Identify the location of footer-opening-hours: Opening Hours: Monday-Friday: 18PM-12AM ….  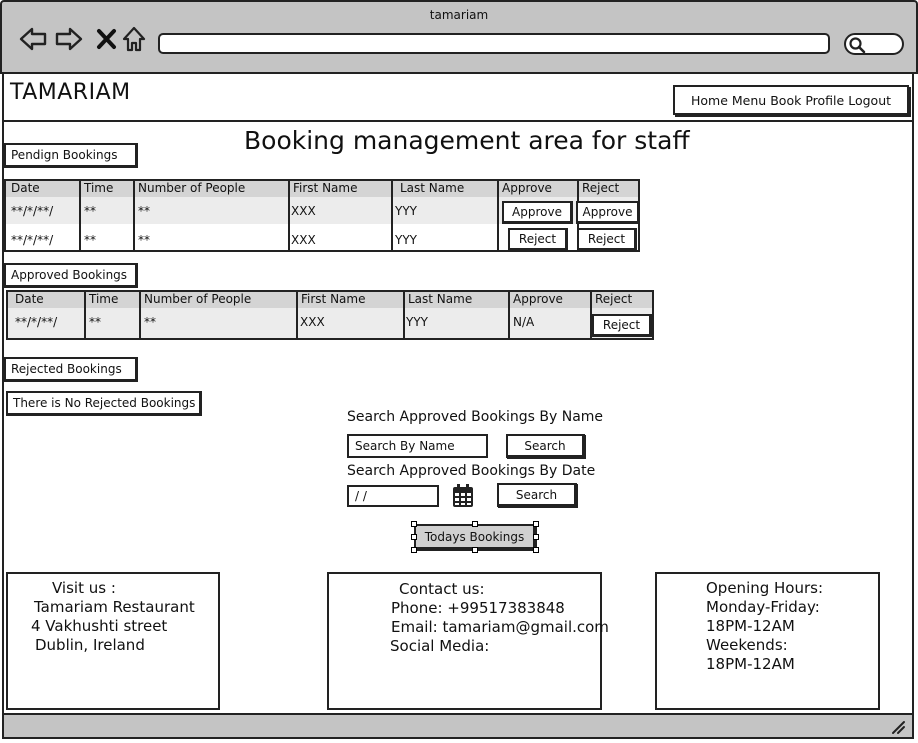
(767, 641).